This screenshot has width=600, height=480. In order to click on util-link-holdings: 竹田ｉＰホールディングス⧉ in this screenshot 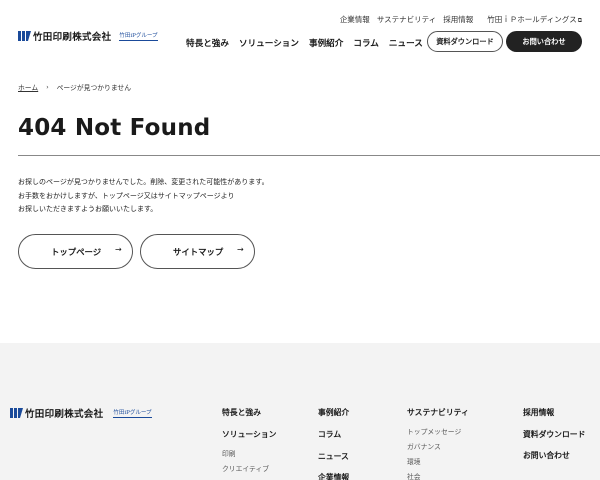, I will do `click(531, 19)`.